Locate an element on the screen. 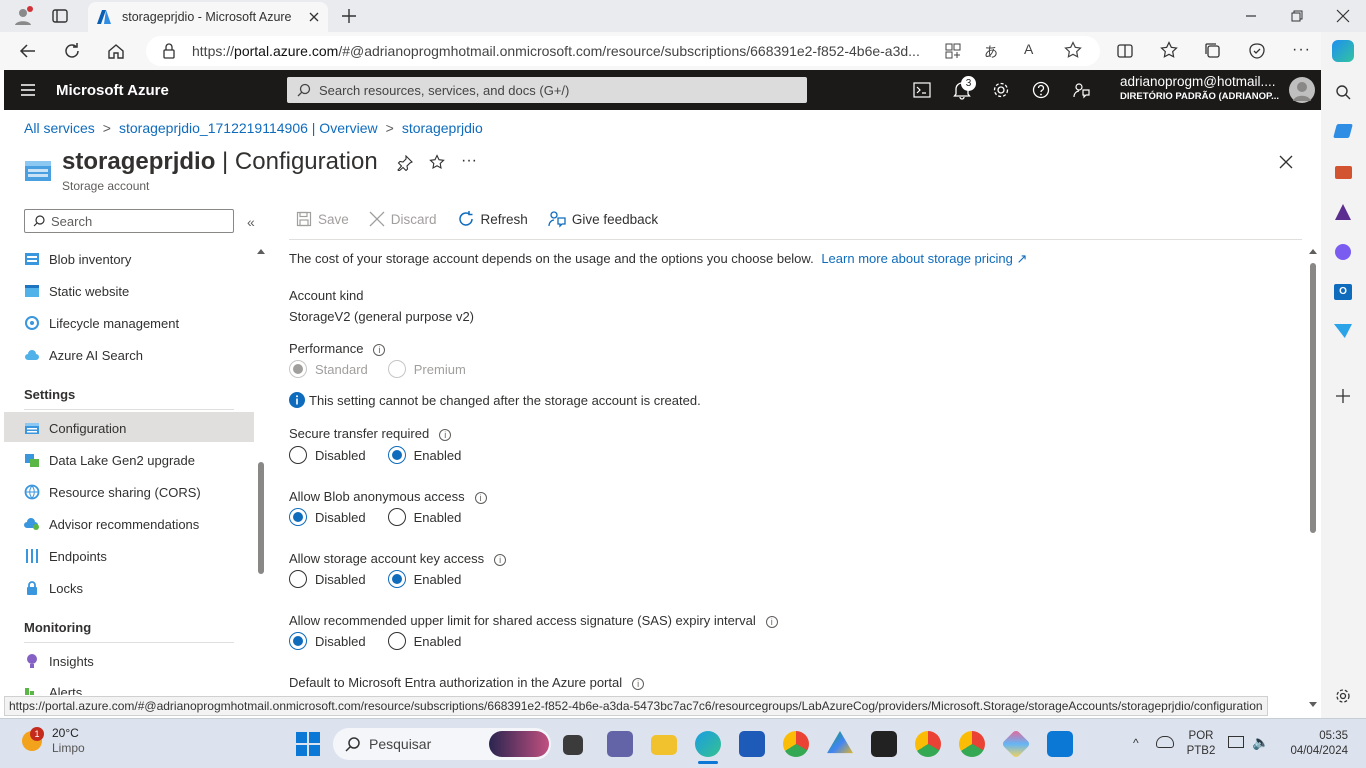 The height and width of the screenshot is (768, 1366). windows-start-icon is located at coordinates (308, 744).